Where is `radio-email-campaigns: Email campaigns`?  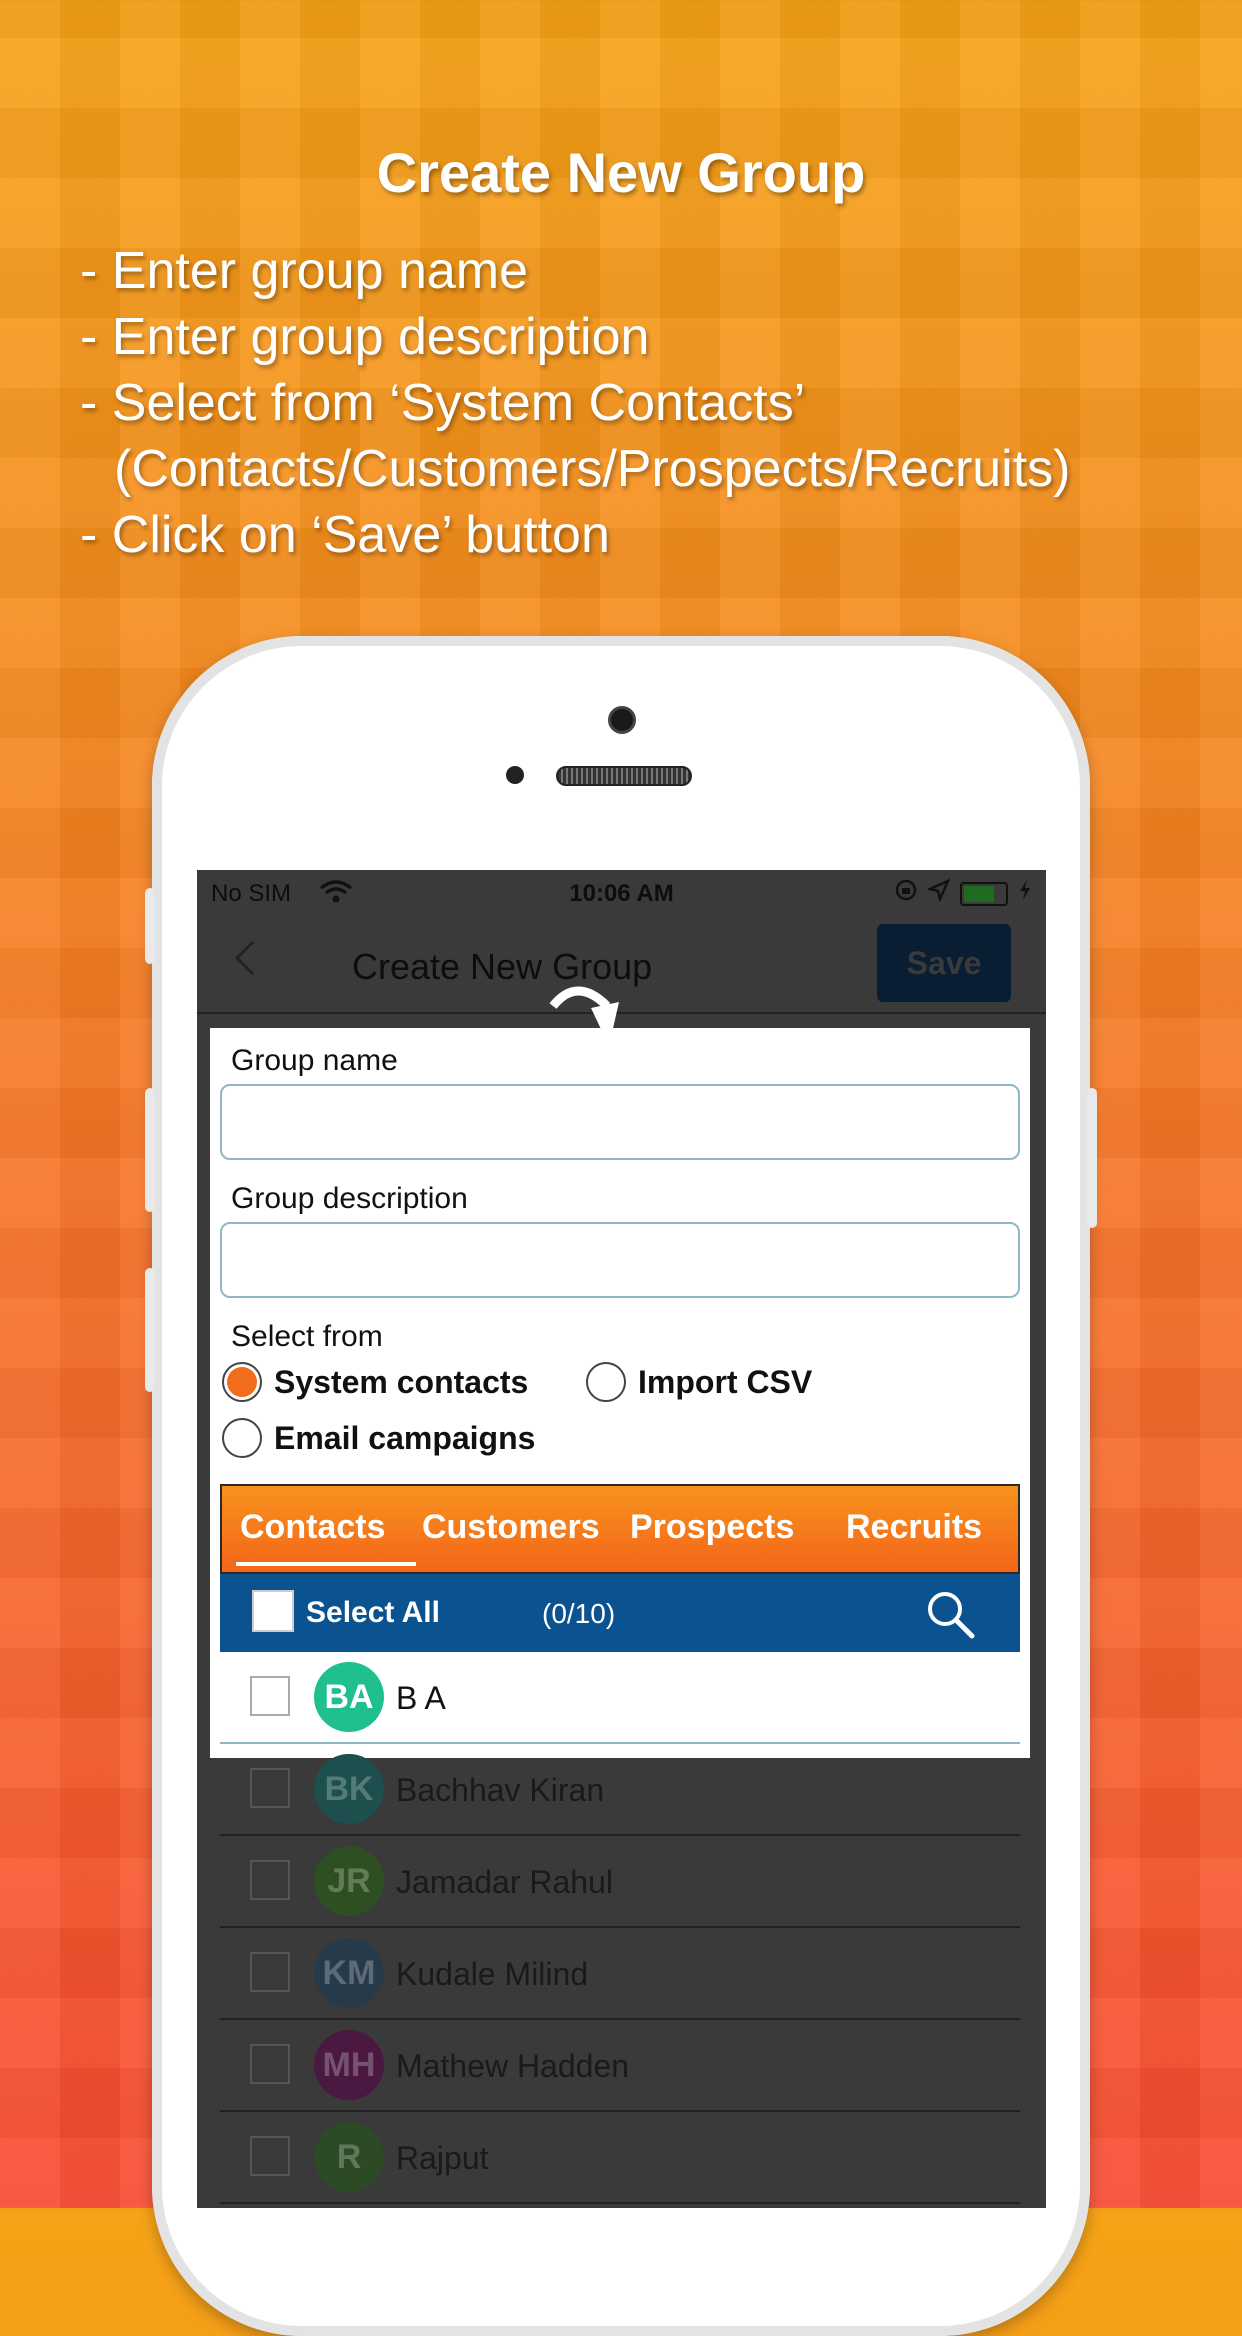
radio-email-campaigns: Email campaigns is located at coordinates (378, 1438).